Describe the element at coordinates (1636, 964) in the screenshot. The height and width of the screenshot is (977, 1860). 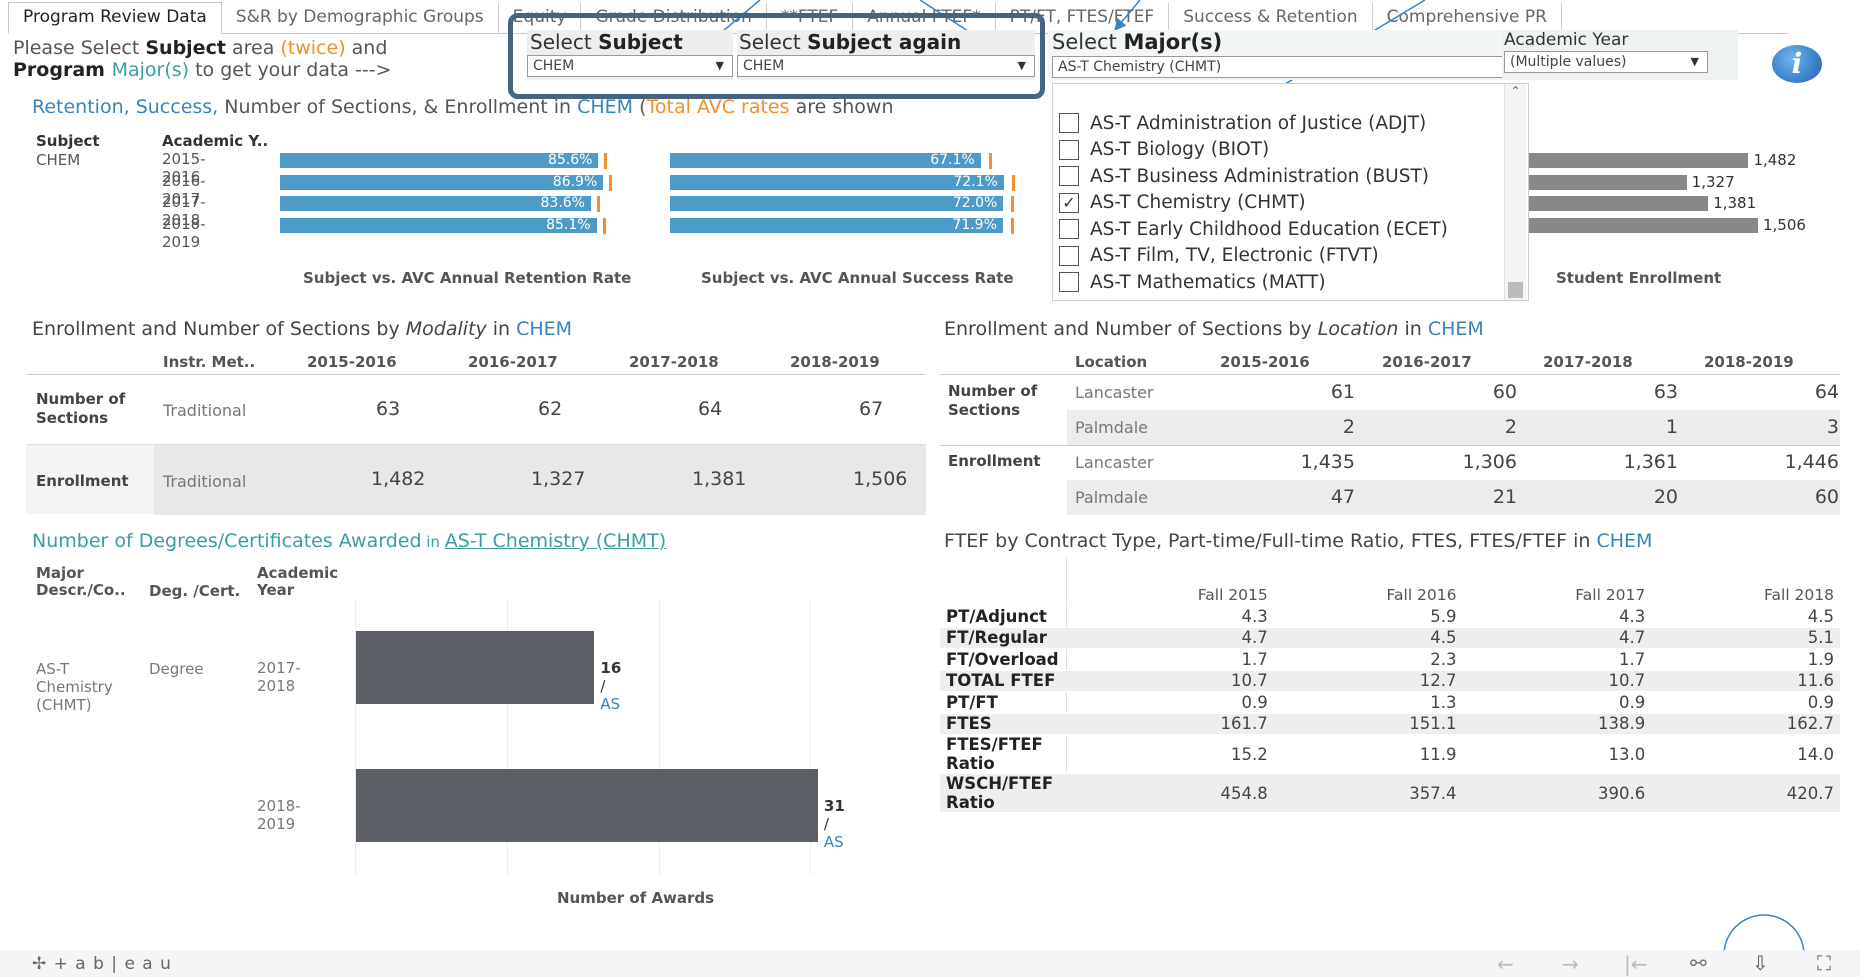
I see `revert-icon: |←` at that location.